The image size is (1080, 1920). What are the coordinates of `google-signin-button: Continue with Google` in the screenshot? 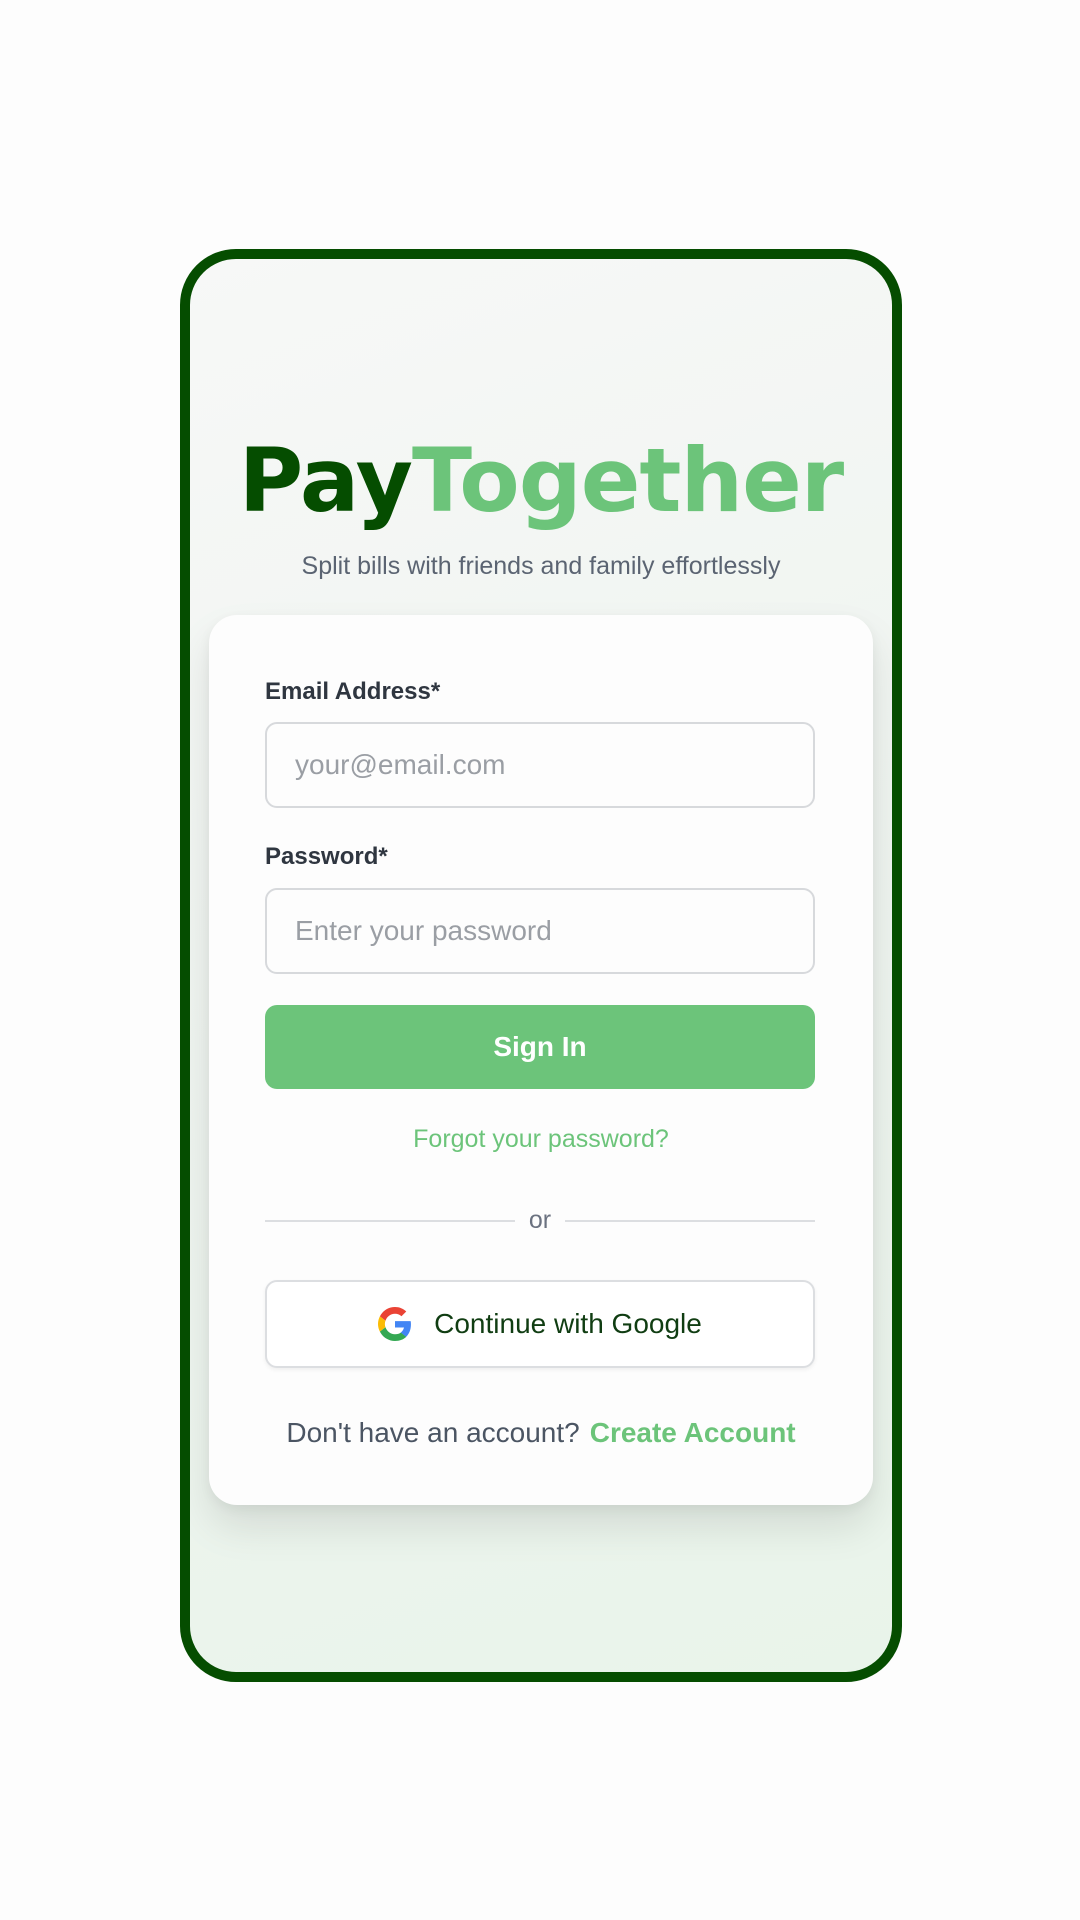 It's located at (540, 1324).